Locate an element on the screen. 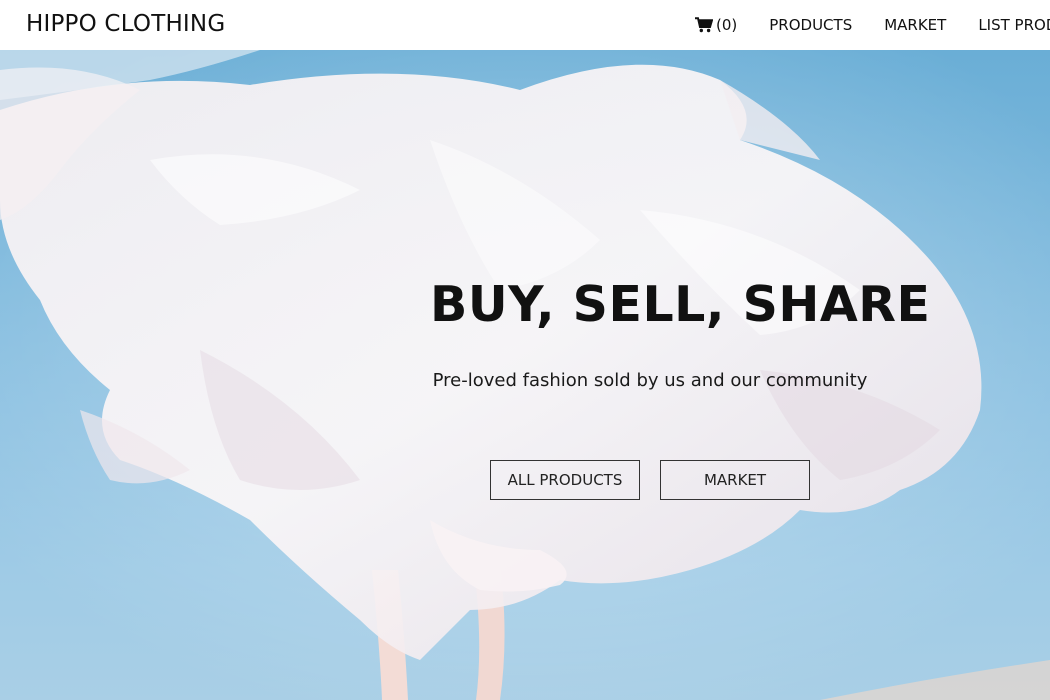 Image resolution: width=1050 pixels, height=700 pixels. nav-market-link: MARKET is located at coordinates (915, 25).